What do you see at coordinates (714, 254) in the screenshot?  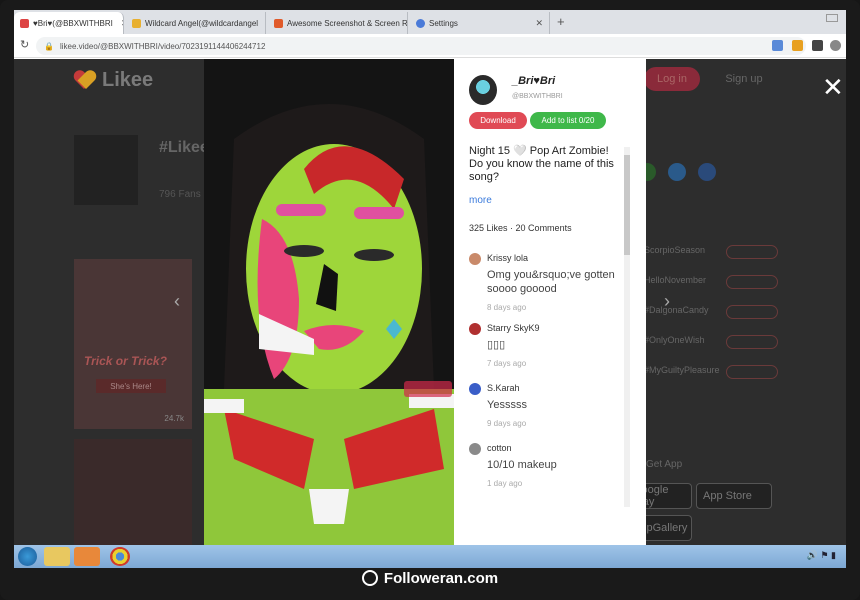 I see `trending-item: ScorpioSeason` at bounding box center [714, 254].